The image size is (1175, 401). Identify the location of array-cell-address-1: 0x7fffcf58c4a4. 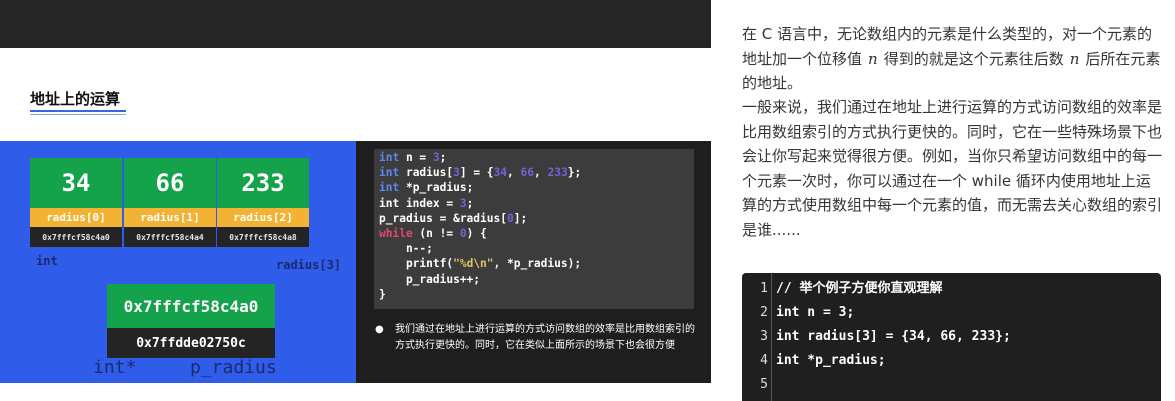
(170, 237).